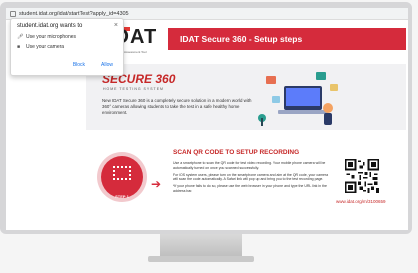  I want to click on page-title: IDAT Secure 360 - Setup steps, so click(241, 39).